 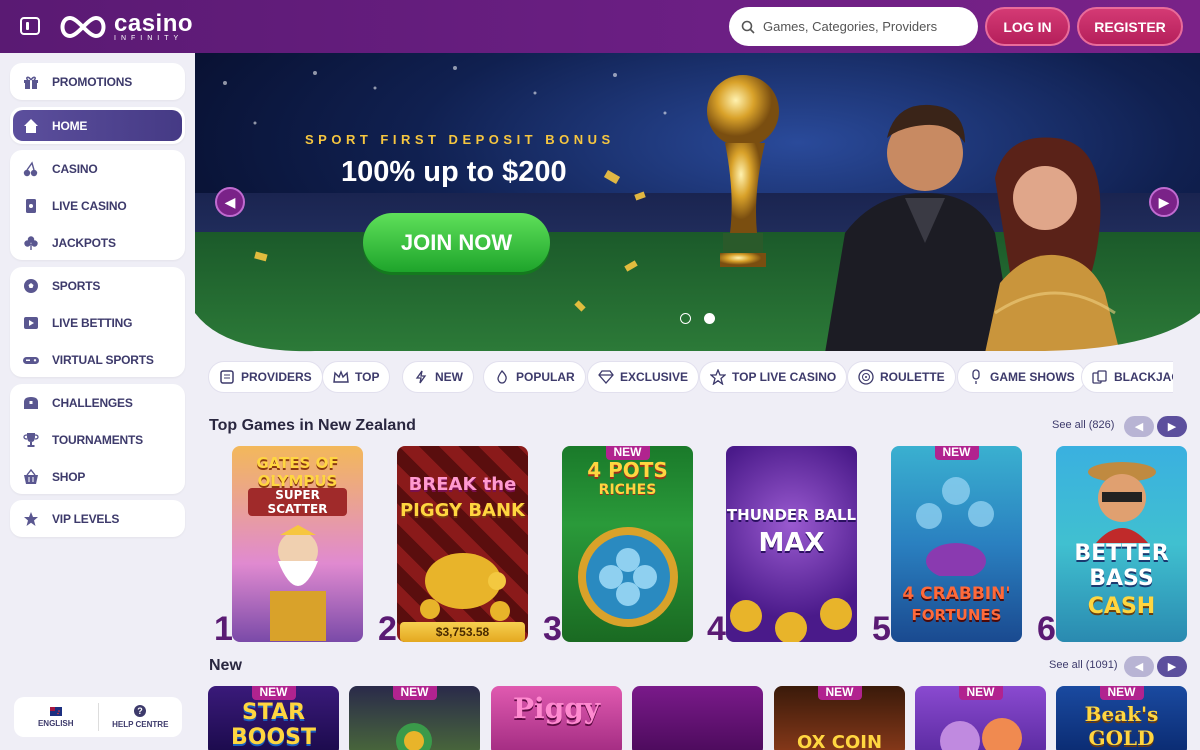 I want to click on register-button: REGISTER, so click(x=1130, y=26).